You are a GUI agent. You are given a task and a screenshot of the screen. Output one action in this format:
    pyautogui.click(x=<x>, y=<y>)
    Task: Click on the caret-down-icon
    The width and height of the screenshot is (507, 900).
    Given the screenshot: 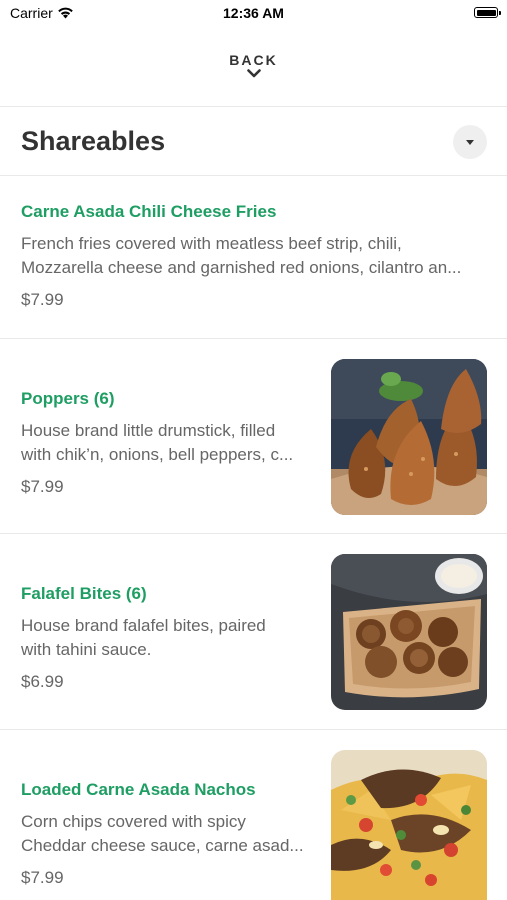 What is the action you would take?
    pyautogui.click(x=470, y=142)
    